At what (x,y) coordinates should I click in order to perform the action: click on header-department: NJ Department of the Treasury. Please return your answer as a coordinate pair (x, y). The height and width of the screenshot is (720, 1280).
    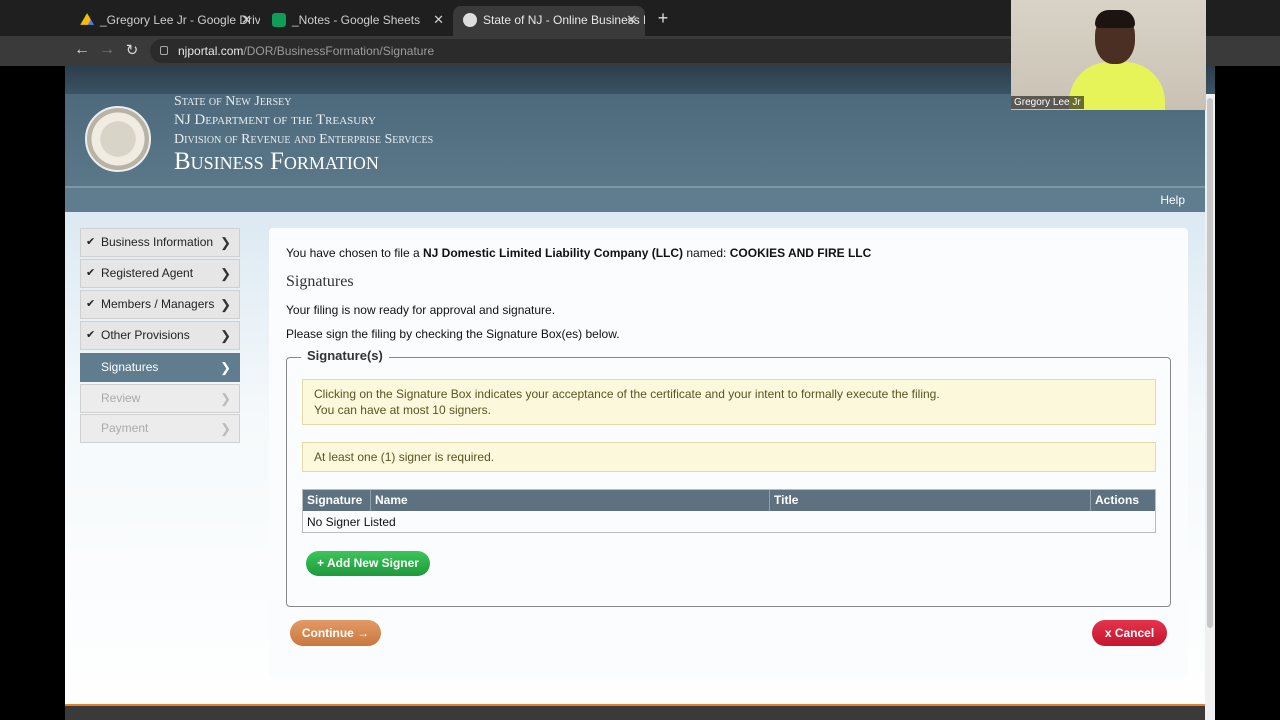
    Looking at the image, I should click on (275, 120).